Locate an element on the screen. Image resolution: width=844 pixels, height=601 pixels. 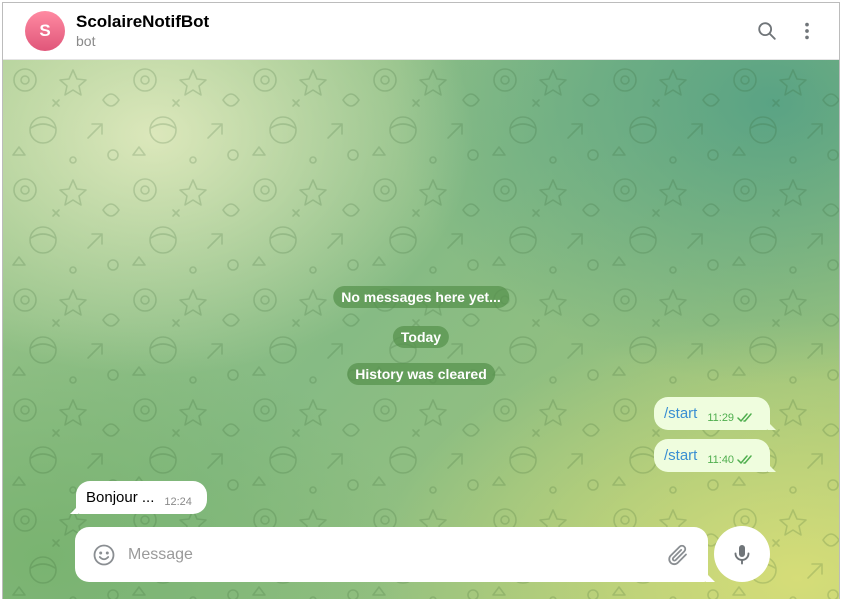
search-button is located at coordinates (767, 31).